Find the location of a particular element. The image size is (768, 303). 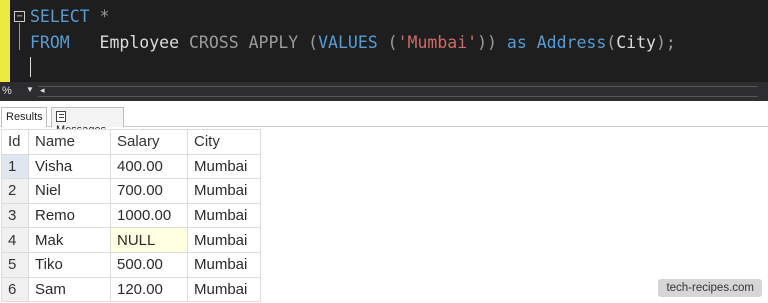

tab-results-label: Results is located at coordinates (24, 117).